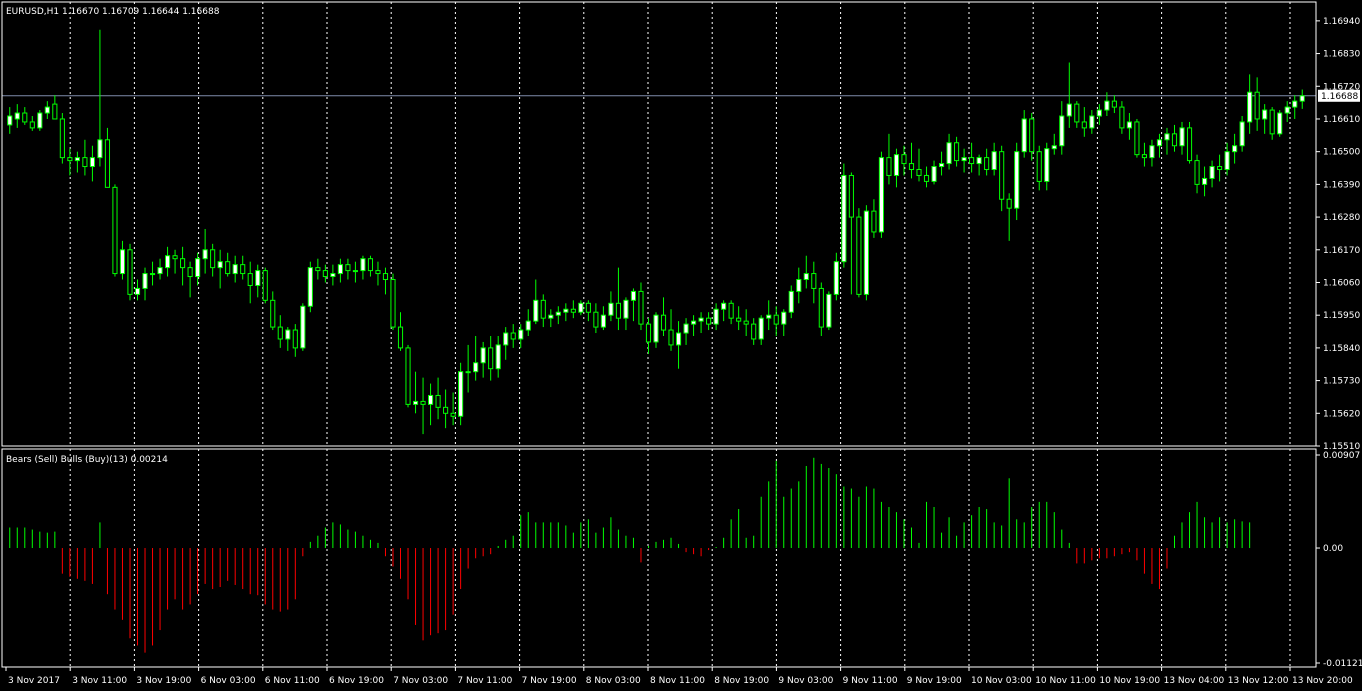  What do you see at coordinates (1341, 218) in the screenshot?
I see `price-tick-label: 1.16280` at bounding box center [1341, 218].